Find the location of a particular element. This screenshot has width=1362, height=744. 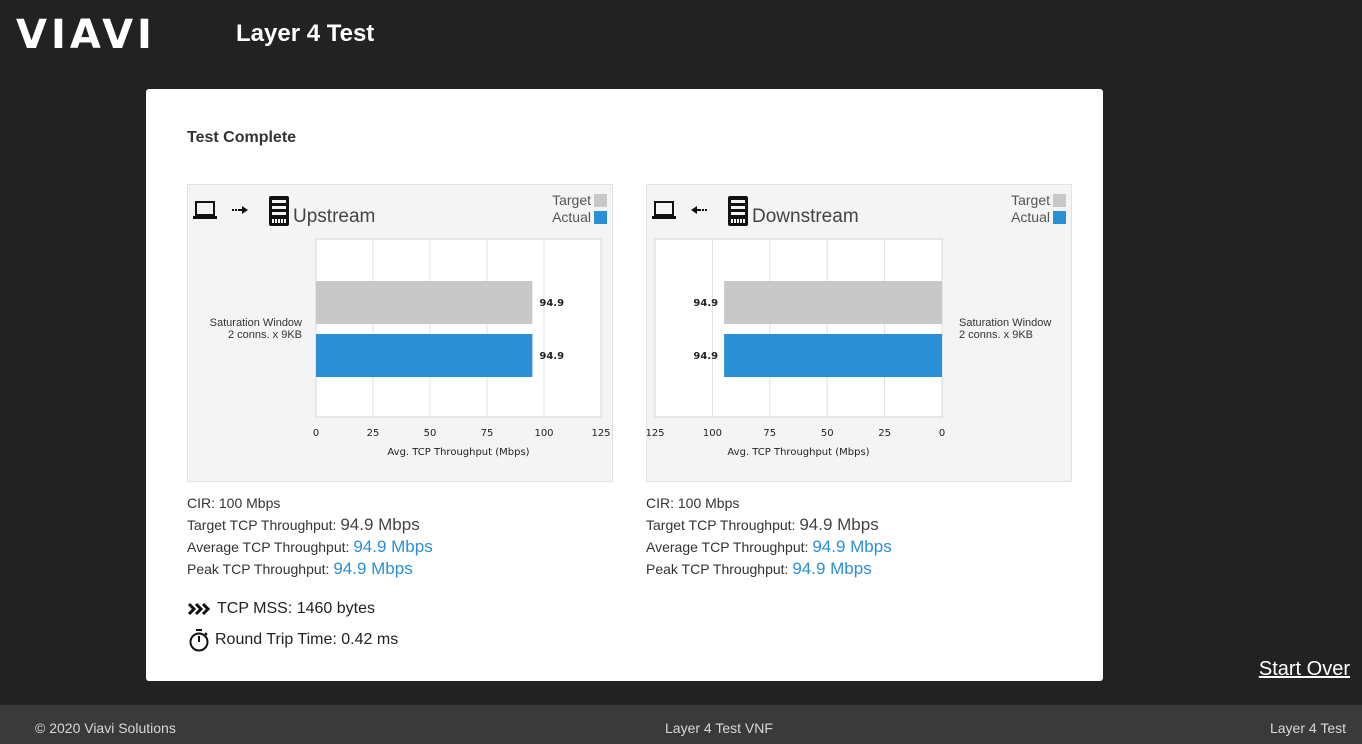

downstream-target-value: 94.9 Mbps is located at coordinates (839, 524).